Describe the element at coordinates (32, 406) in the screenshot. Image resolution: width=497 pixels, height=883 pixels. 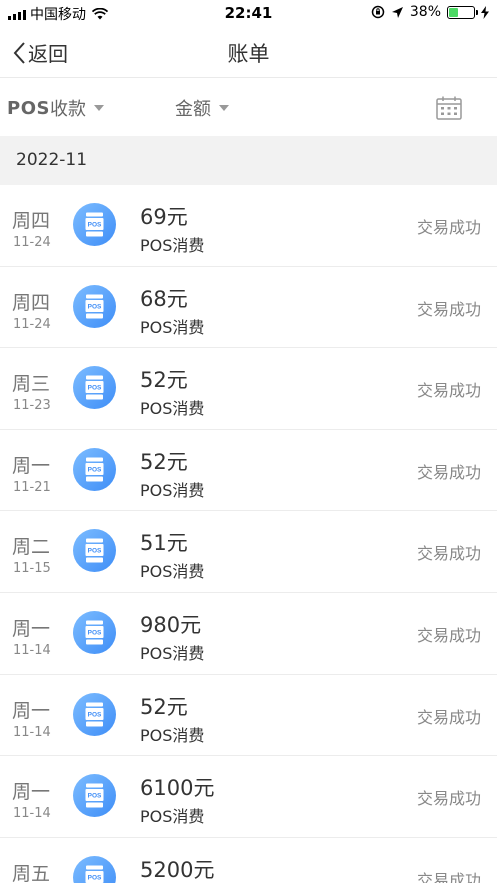
I see `transaction-date: 11-23` at that location.